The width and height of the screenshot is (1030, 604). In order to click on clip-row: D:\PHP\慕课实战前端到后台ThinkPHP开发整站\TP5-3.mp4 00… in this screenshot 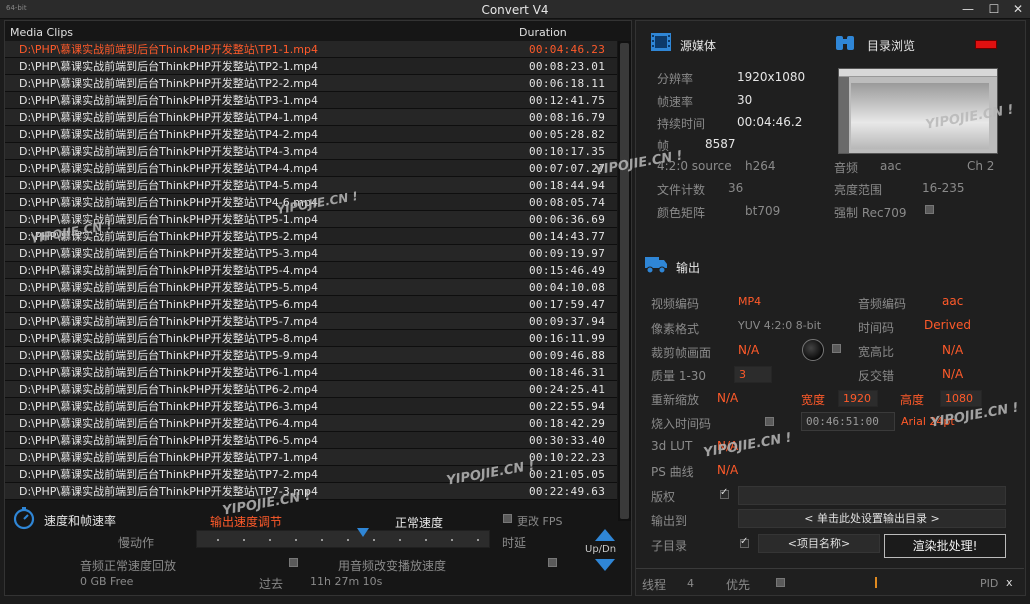, I will do `click(311, 253)`.